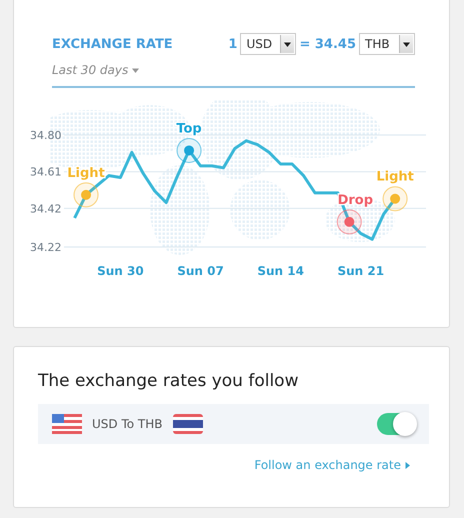  I want to click on x-tick-label: Sun 07, so click(200, 271).